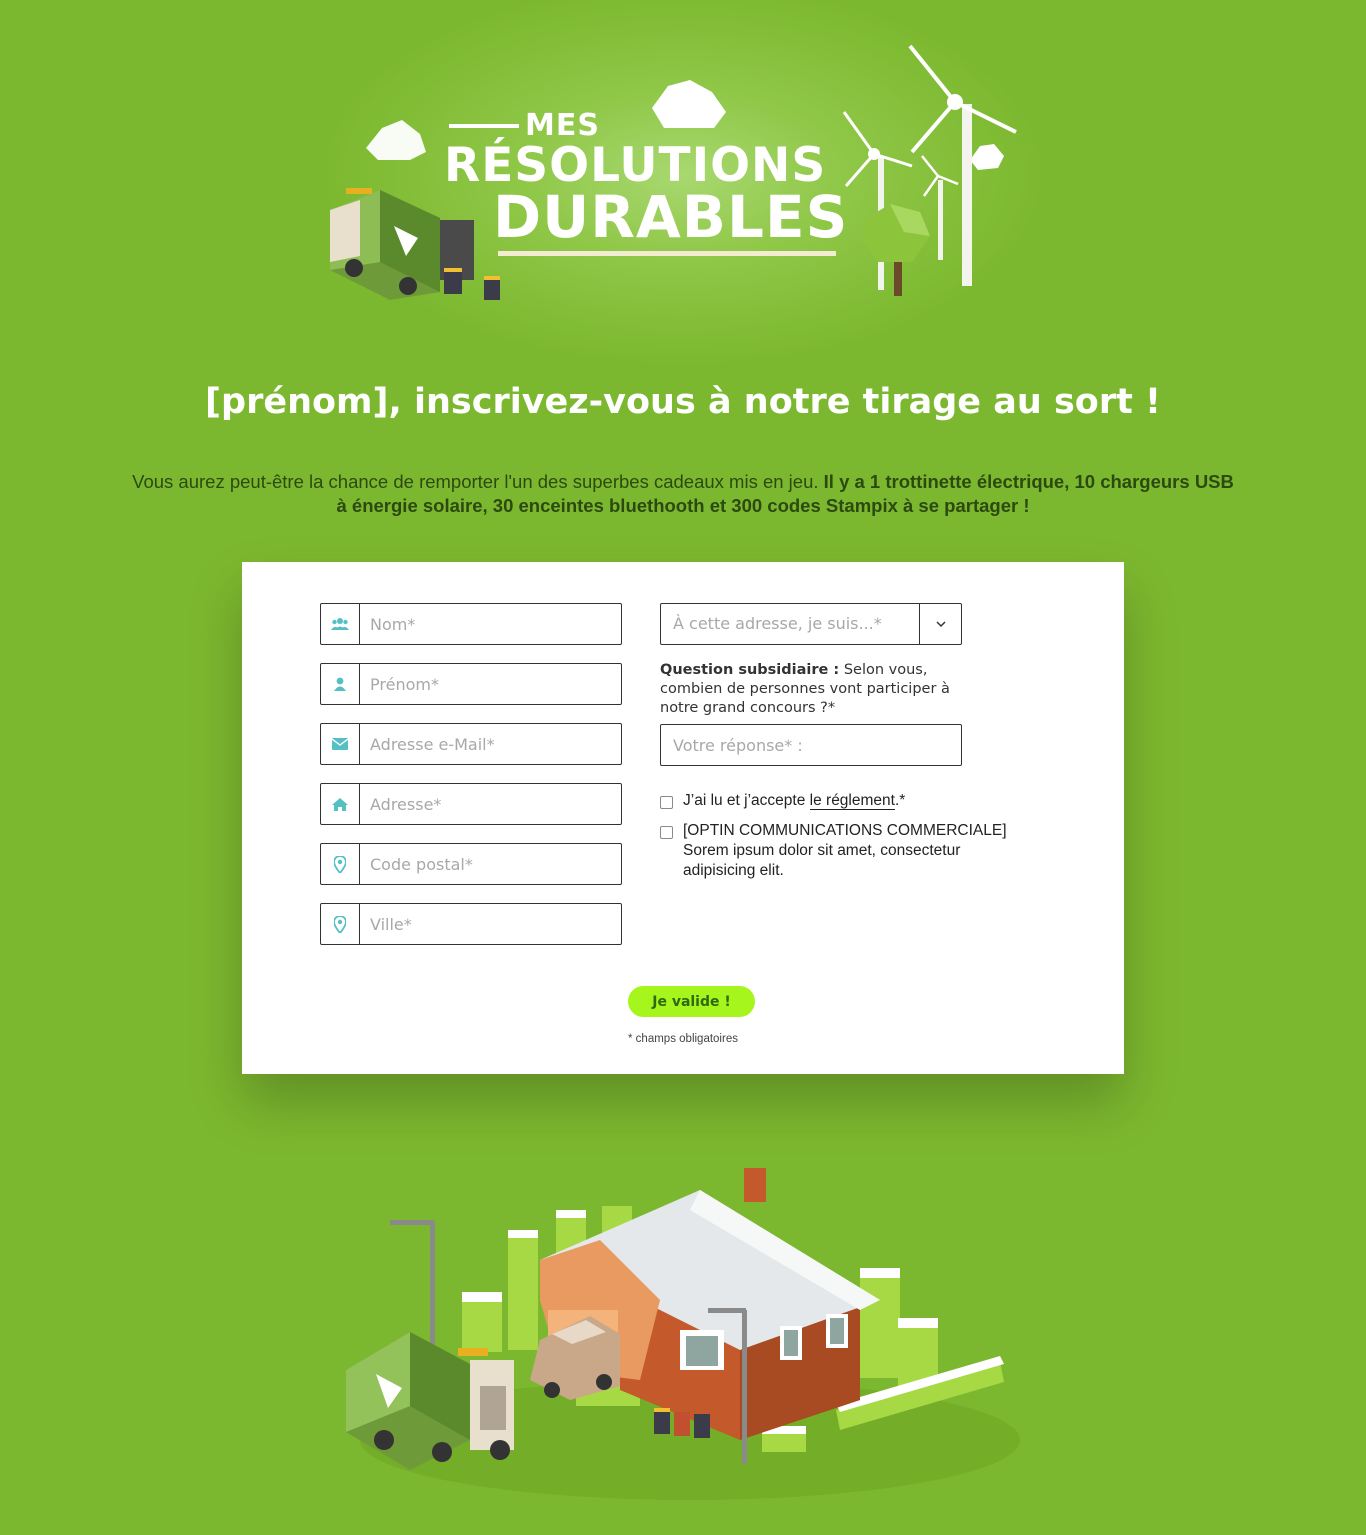 The width and height of the screenshot is (1366, 1535). Describe the element at coordinates (683, 1334) in the screenshot. I see `house-illustration` at that location.